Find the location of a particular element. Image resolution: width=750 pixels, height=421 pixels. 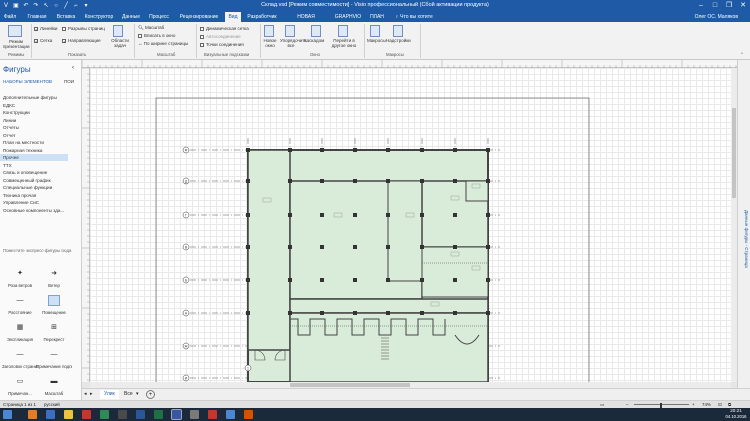

tab-view: Вид is located at coordinates (233, 17).